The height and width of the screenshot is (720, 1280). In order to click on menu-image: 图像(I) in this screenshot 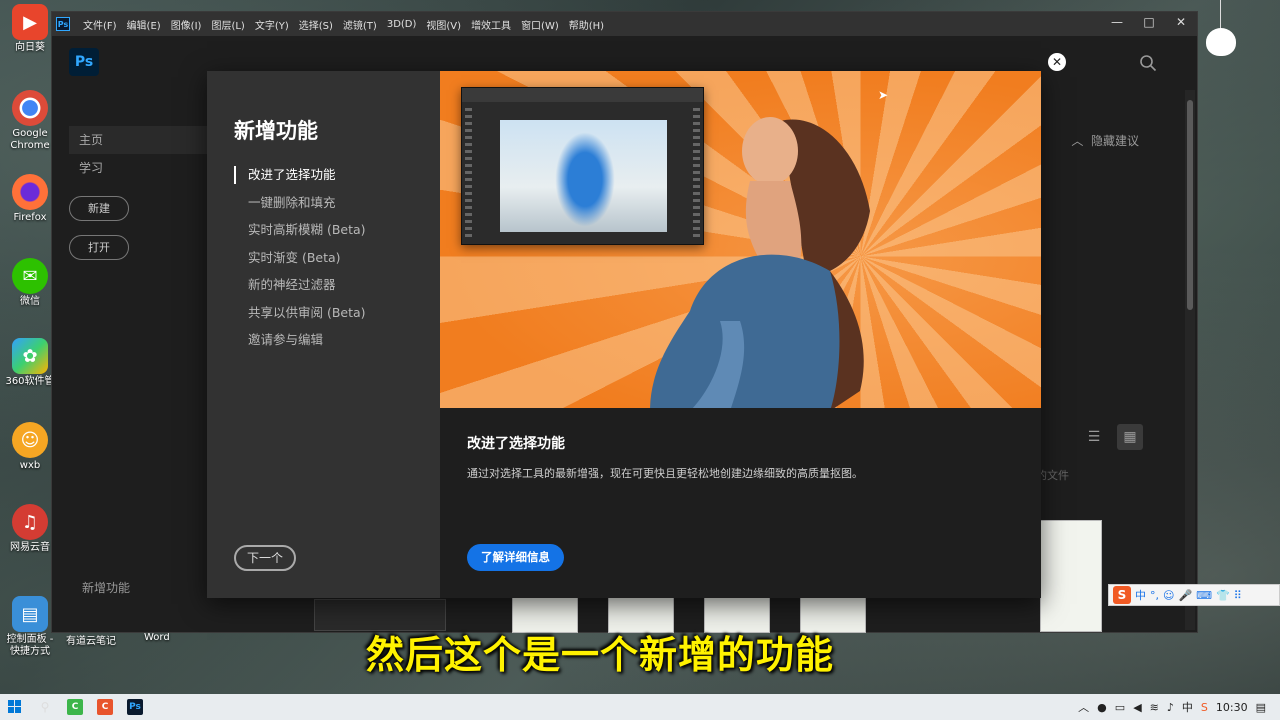, I will do `click(186, 24)`.